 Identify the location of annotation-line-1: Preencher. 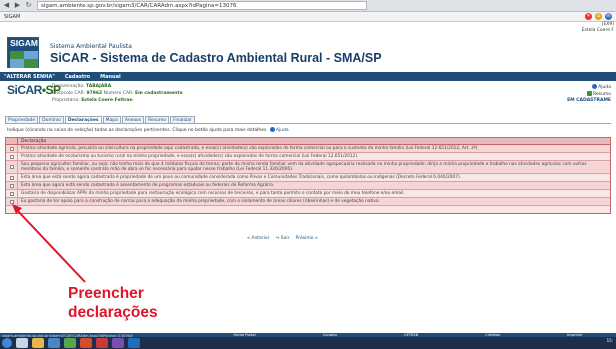
(106, 293).